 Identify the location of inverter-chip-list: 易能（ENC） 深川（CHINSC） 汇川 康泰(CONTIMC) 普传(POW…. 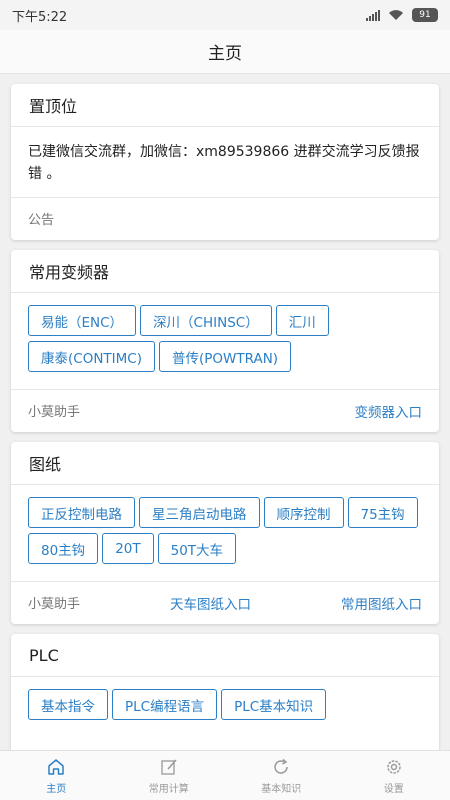
(225, 341).